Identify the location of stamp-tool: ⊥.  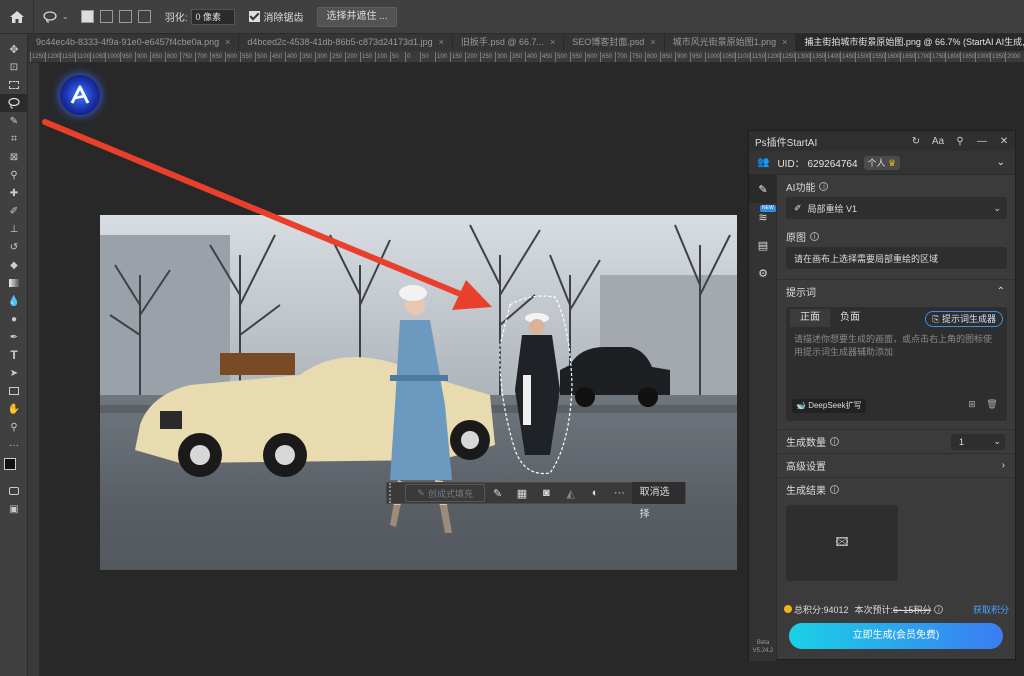
(14, 229).